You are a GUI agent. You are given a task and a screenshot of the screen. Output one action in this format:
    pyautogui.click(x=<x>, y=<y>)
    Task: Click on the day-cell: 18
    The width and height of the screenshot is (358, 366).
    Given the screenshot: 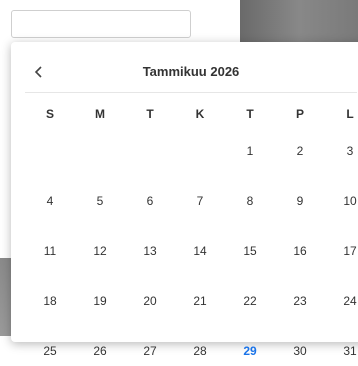 What is the action you would take?
    pyautogui.click(x=50, y=301)
    